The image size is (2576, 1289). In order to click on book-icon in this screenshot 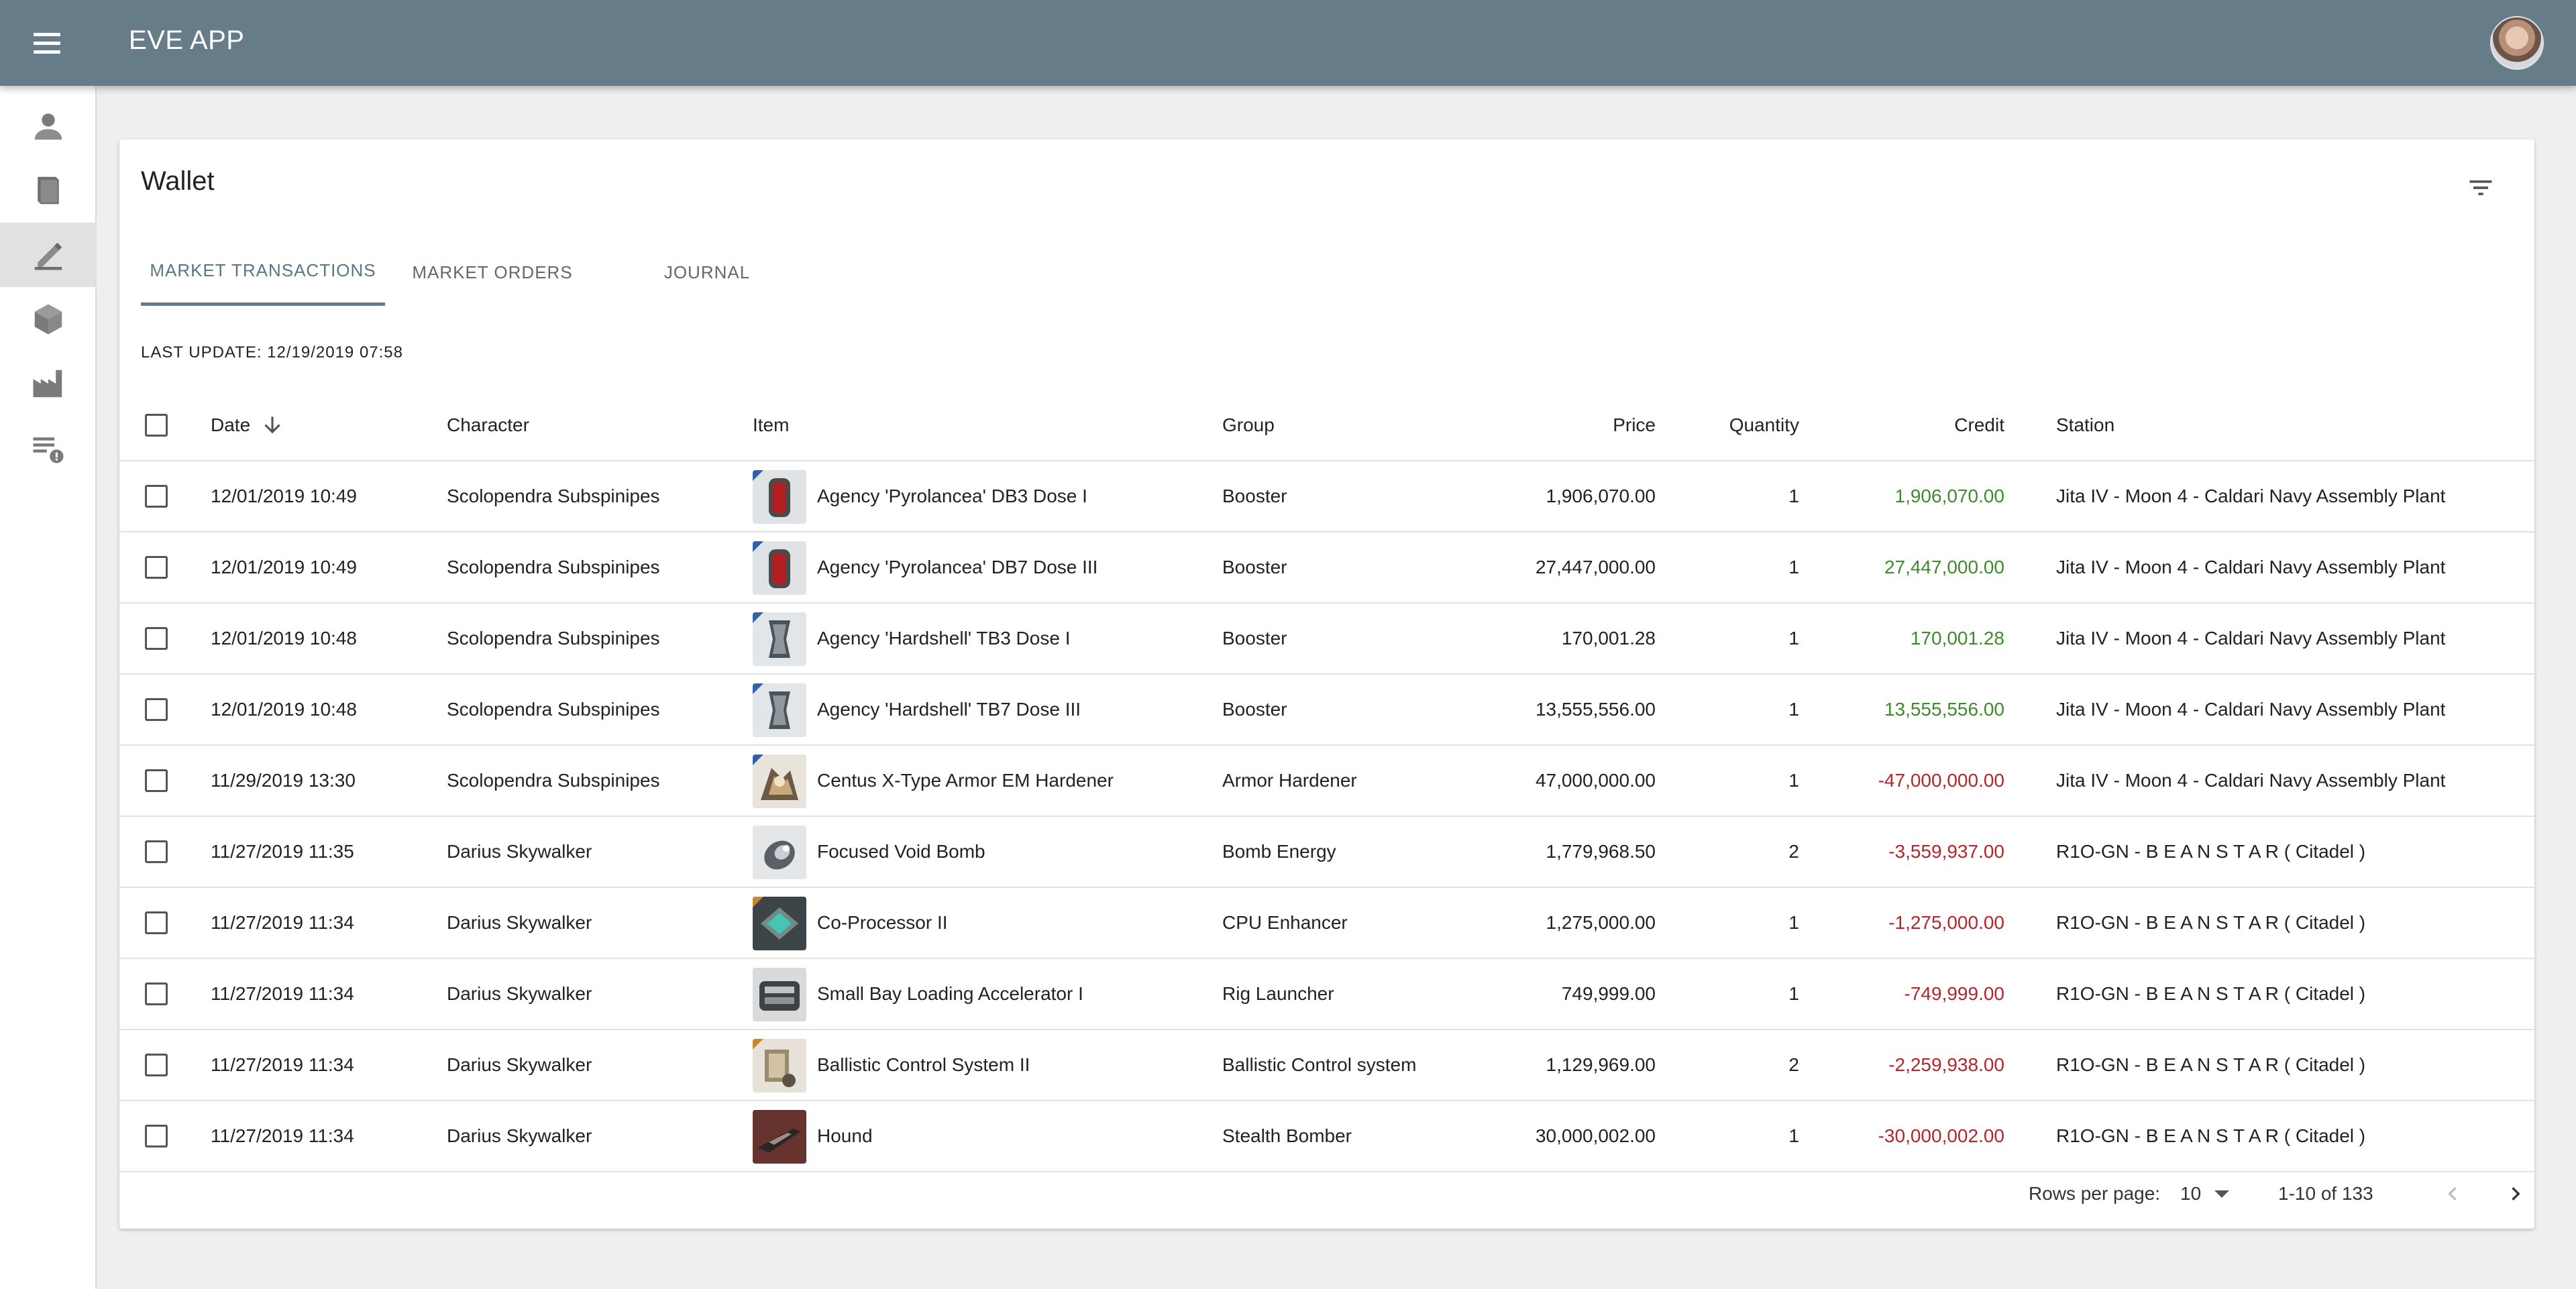, I will do `click(48, 191)`.